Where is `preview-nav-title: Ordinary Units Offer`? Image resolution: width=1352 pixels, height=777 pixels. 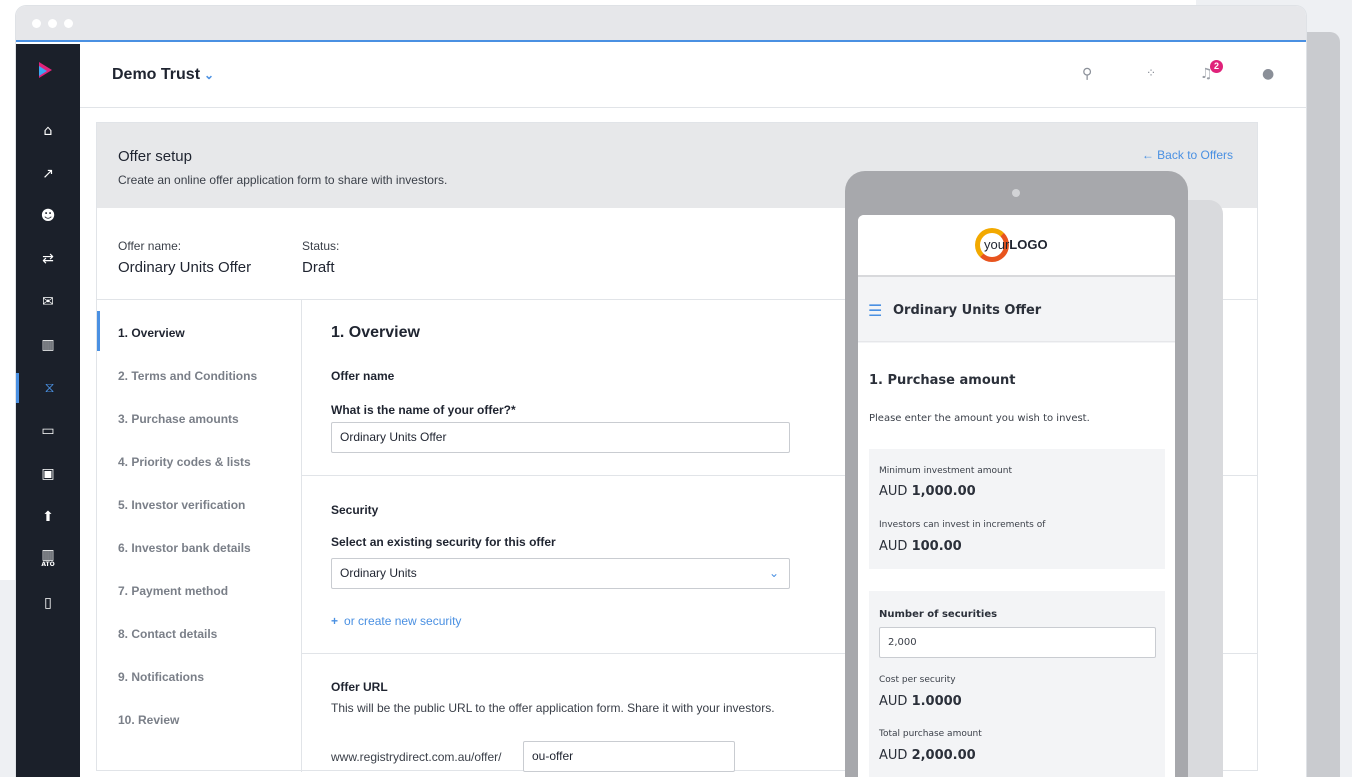
preview-nav-title: Ordinary Units Offer is located at coordinates (967, 310).